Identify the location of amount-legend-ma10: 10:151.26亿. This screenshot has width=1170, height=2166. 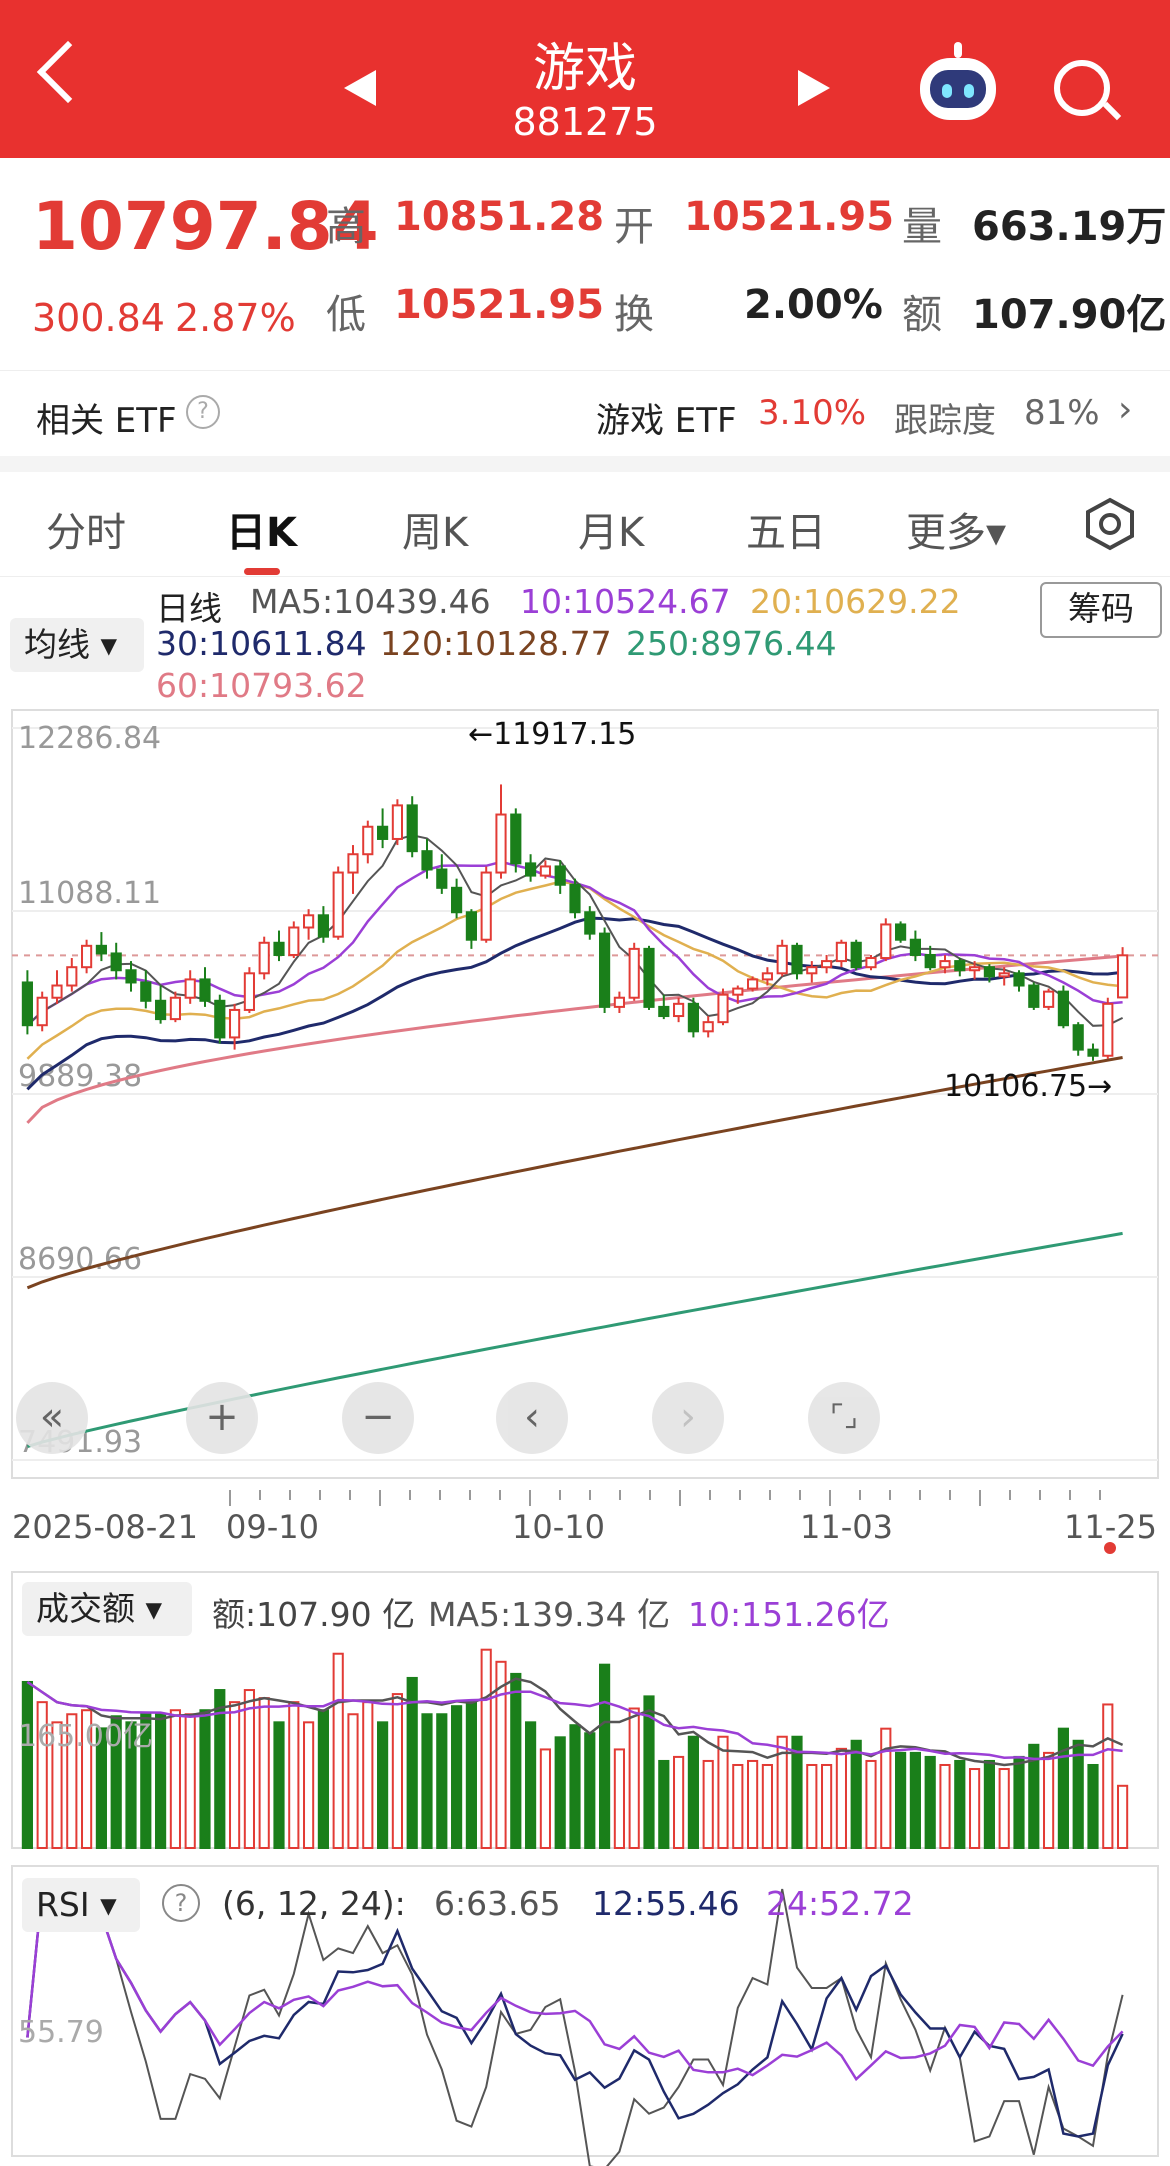
(789, 1614).